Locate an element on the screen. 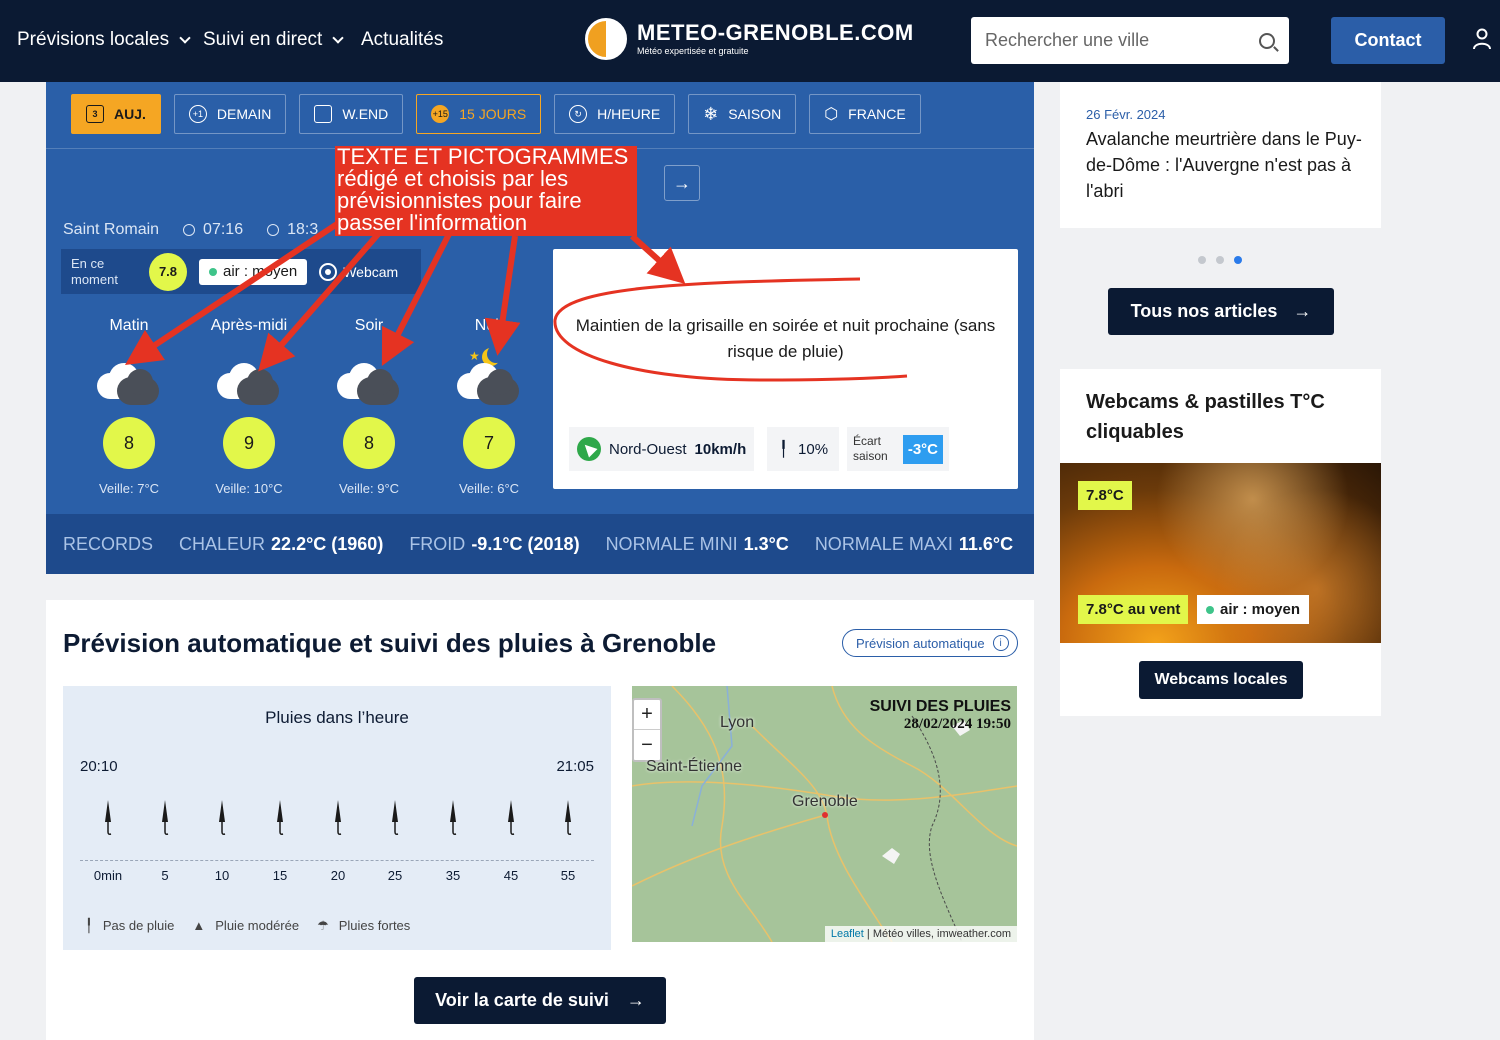  webcams-locales-button: Webcams locales is located at coordinates (1221, 680).